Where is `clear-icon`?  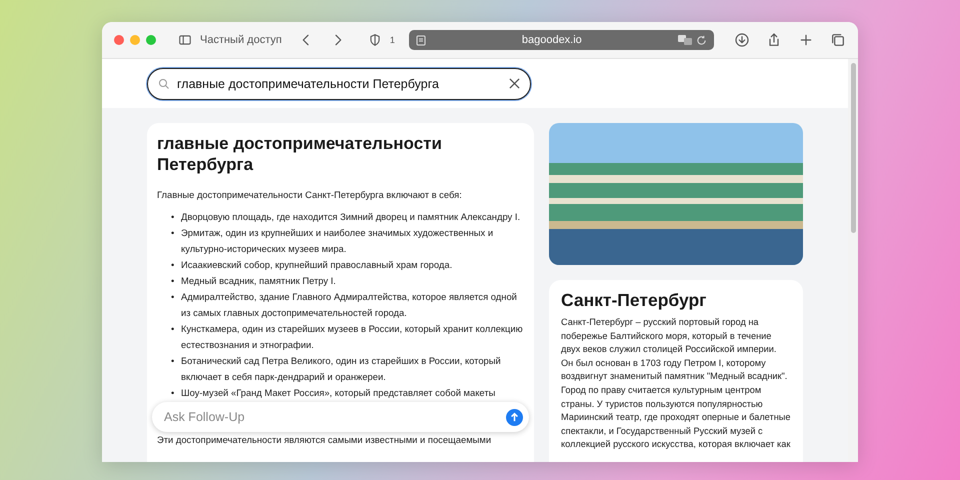
clear-icon is located at coordinates (514, 83).